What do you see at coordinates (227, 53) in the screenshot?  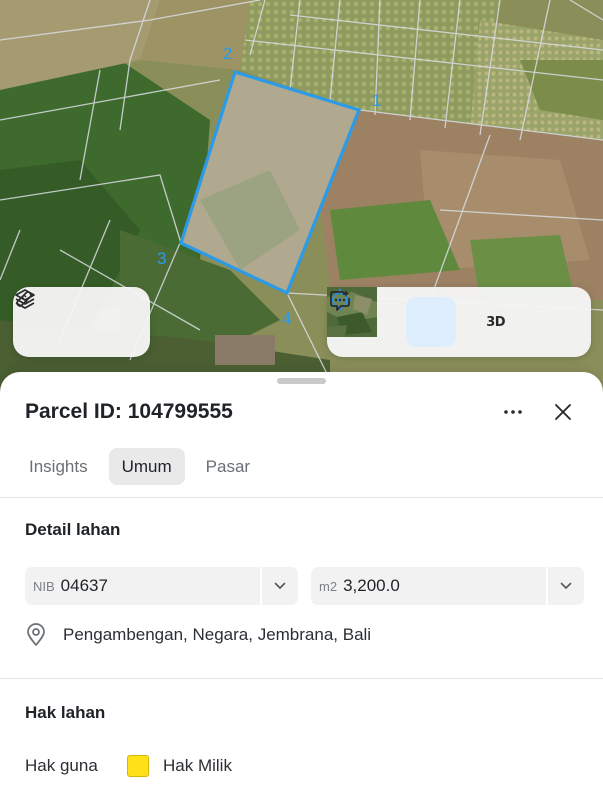 I see `vertex-label-2: 2` at bounding box center [227, 53].